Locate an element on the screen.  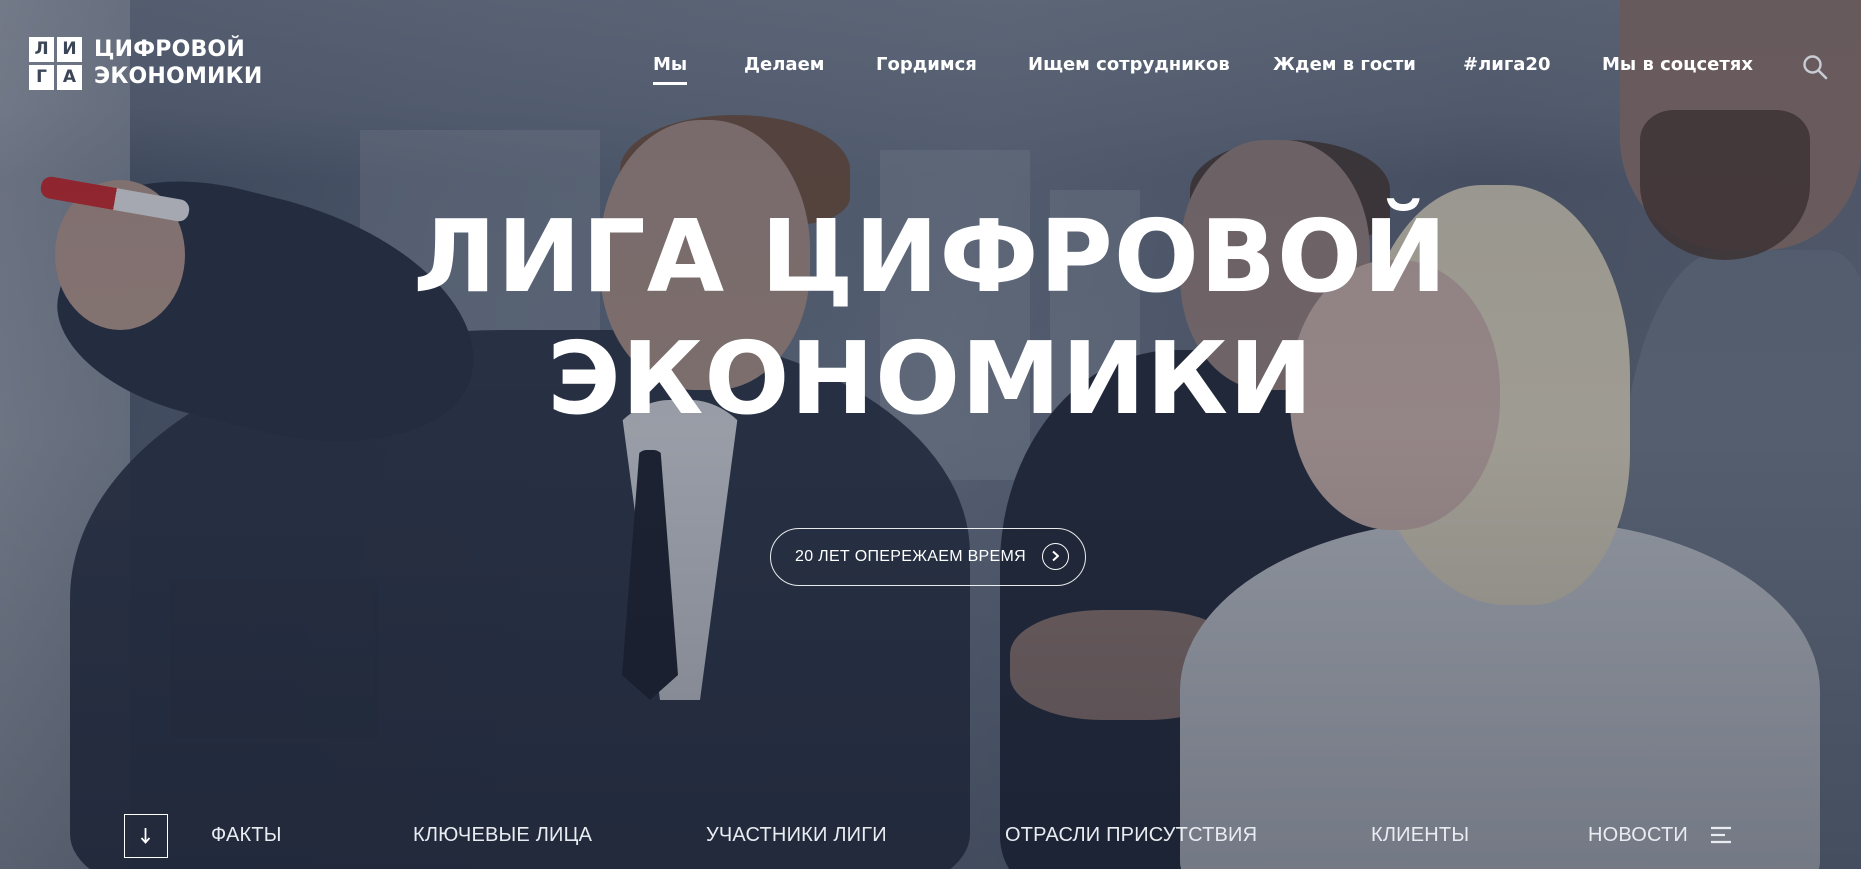
section-link-industries: ОТРАСЛИ ПРИСУТСТВИЯ is located at coordinates (1131, 835).